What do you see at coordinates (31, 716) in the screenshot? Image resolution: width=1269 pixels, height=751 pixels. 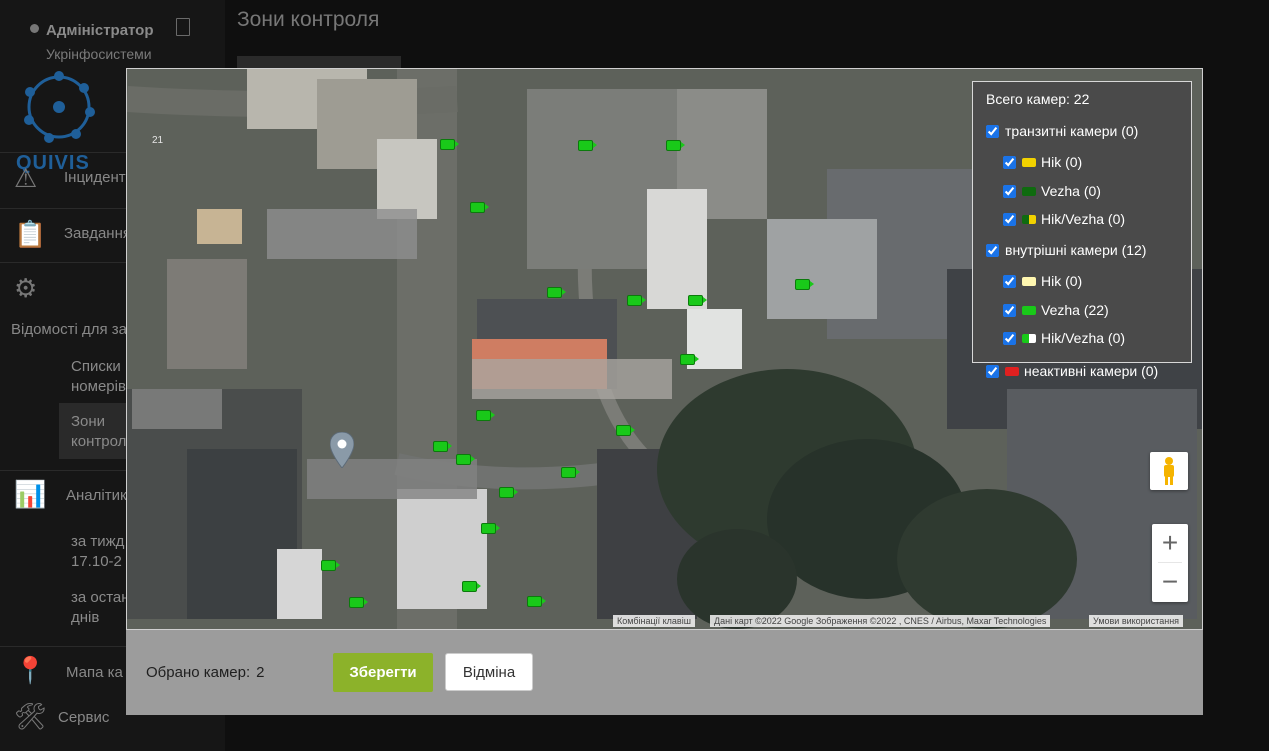 I see `tools-icon: 🛠` at bounding box center [31, 716].